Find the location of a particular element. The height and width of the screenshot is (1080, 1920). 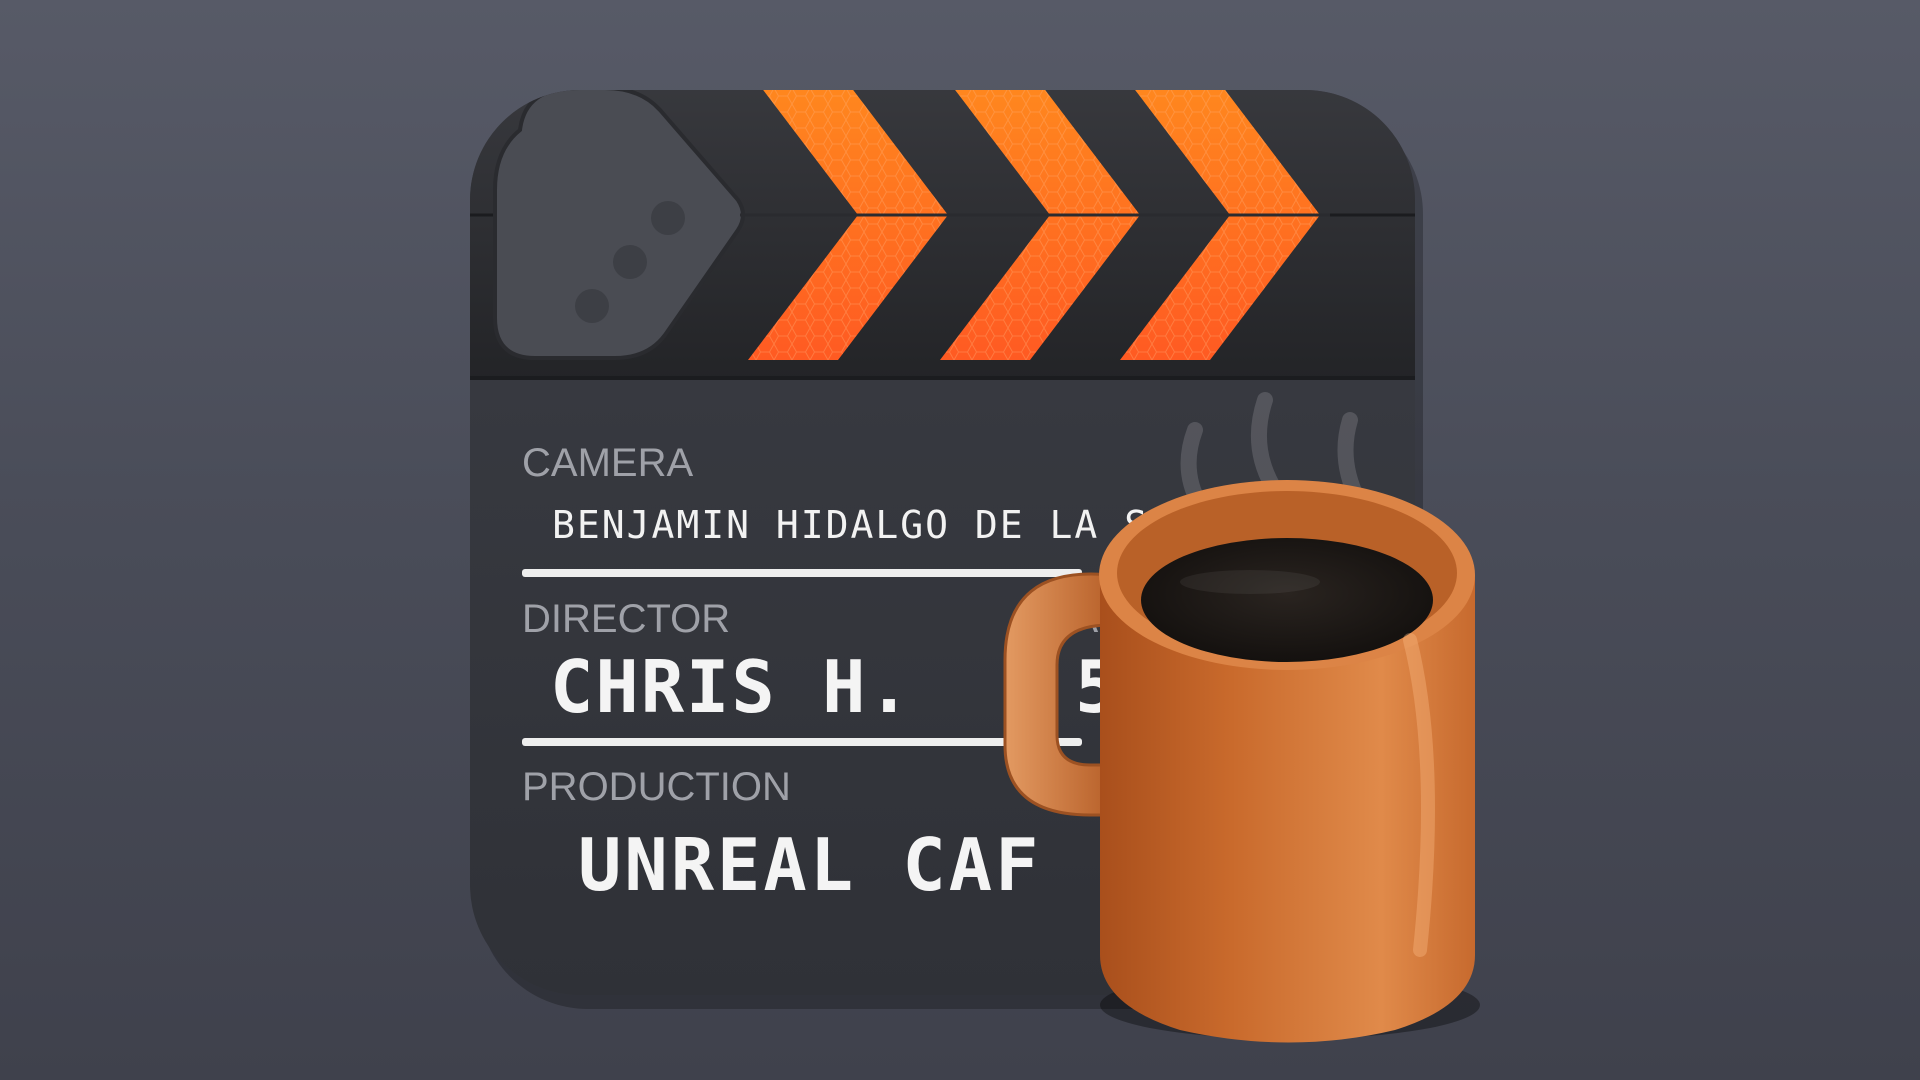

camera-value: BENJAMIN HIDALGO DE LA S is located at coordinates (850, 525).